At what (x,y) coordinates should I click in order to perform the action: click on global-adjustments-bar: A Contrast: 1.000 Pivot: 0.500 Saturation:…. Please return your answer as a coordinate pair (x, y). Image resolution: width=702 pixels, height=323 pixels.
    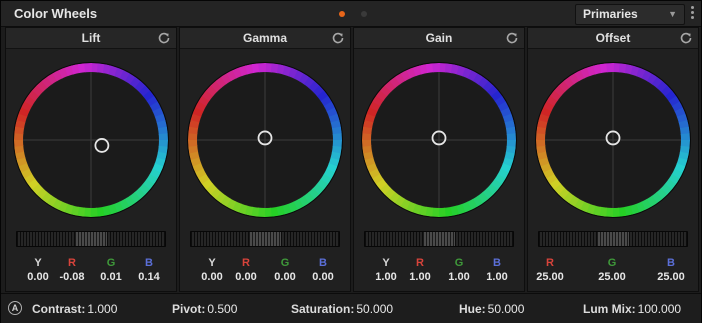
    Looking at the image, I should click on (351, 308).